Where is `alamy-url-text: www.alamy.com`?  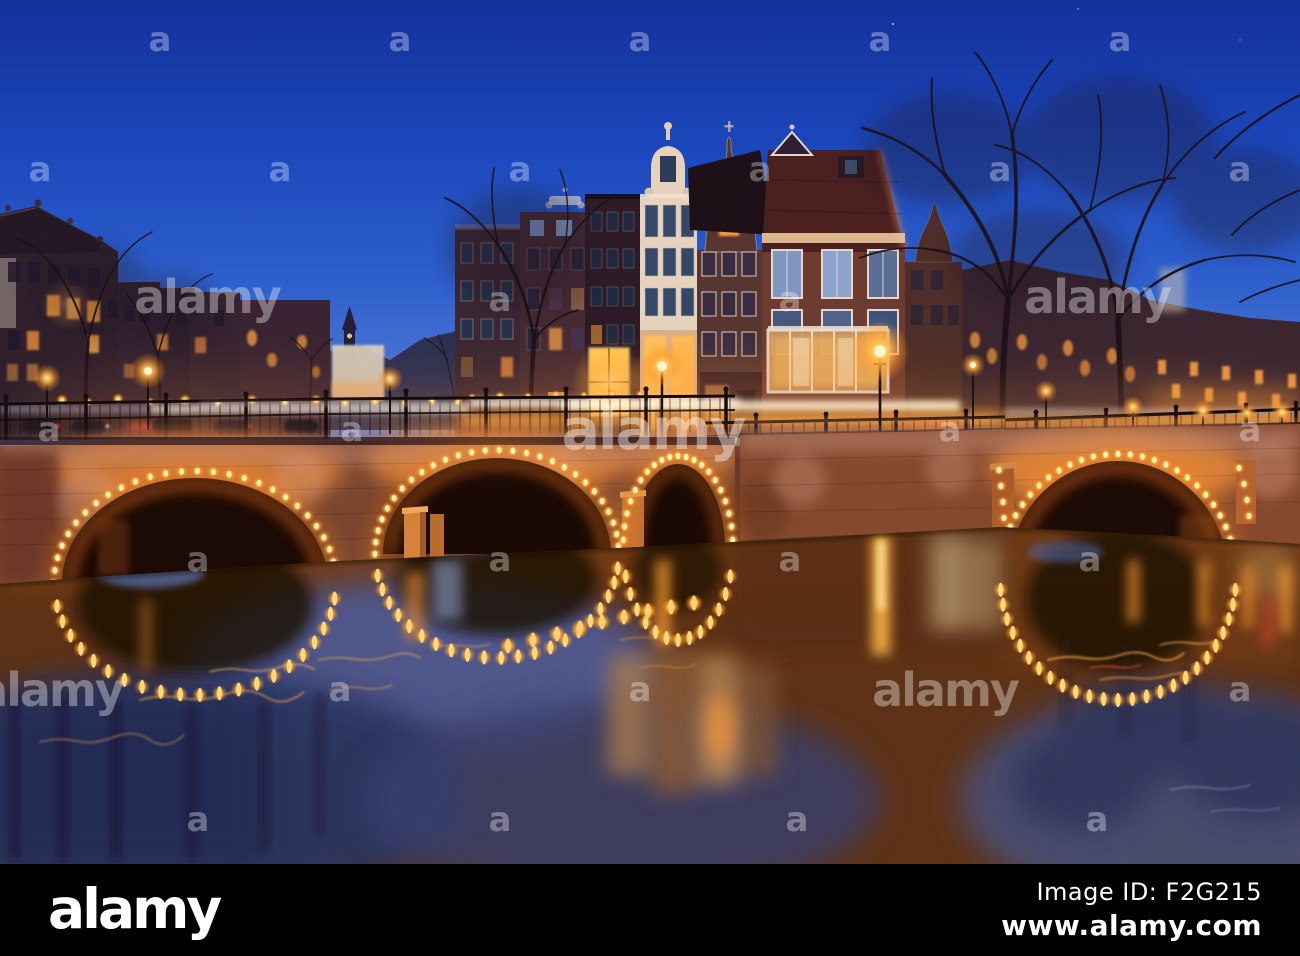
alamy-url-text: www.alamy.com is located at coordinates (1131, 925).